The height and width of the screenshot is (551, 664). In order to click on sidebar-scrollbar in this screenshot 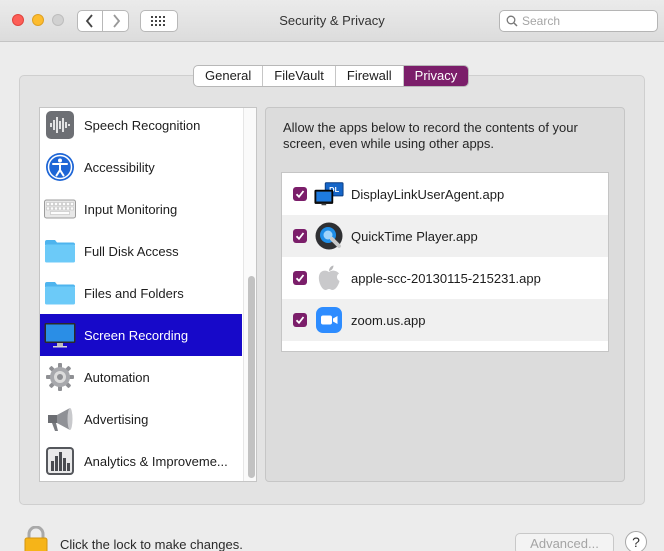, I will do `click(249, 294)`.